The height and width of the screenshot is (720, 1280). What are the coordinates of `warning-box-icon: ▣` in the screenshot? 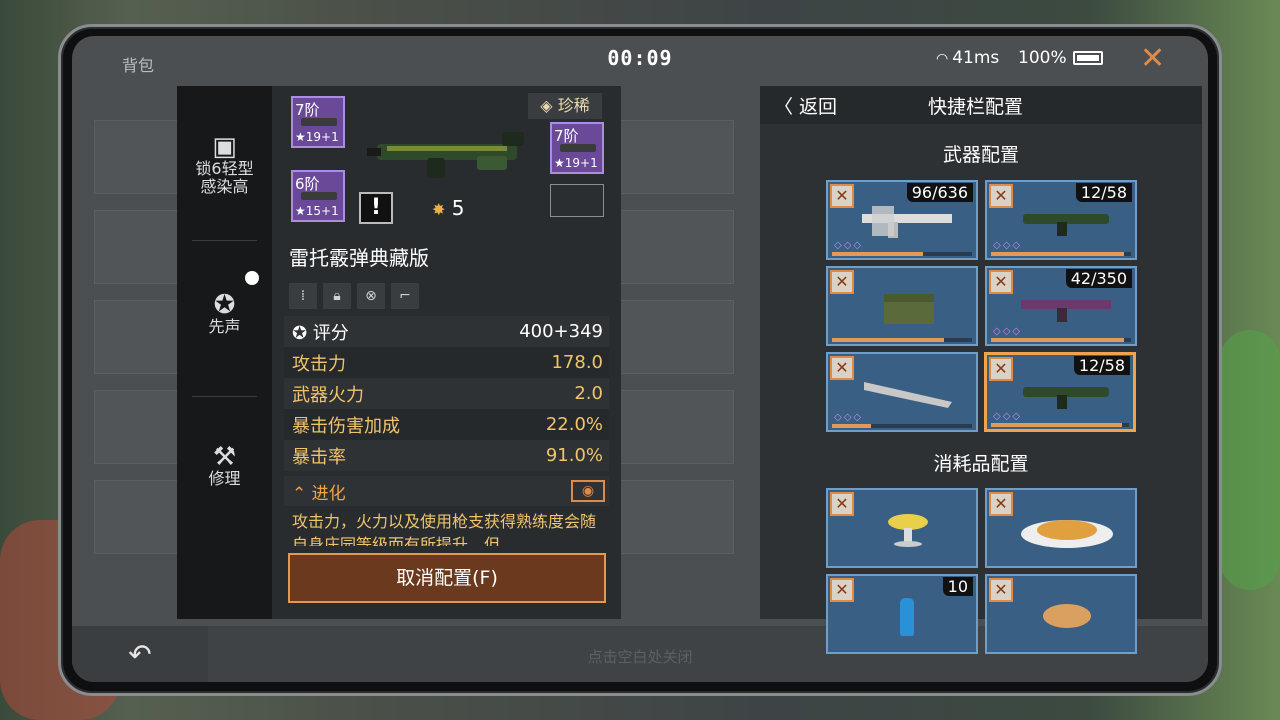 It's located at (224, 147).